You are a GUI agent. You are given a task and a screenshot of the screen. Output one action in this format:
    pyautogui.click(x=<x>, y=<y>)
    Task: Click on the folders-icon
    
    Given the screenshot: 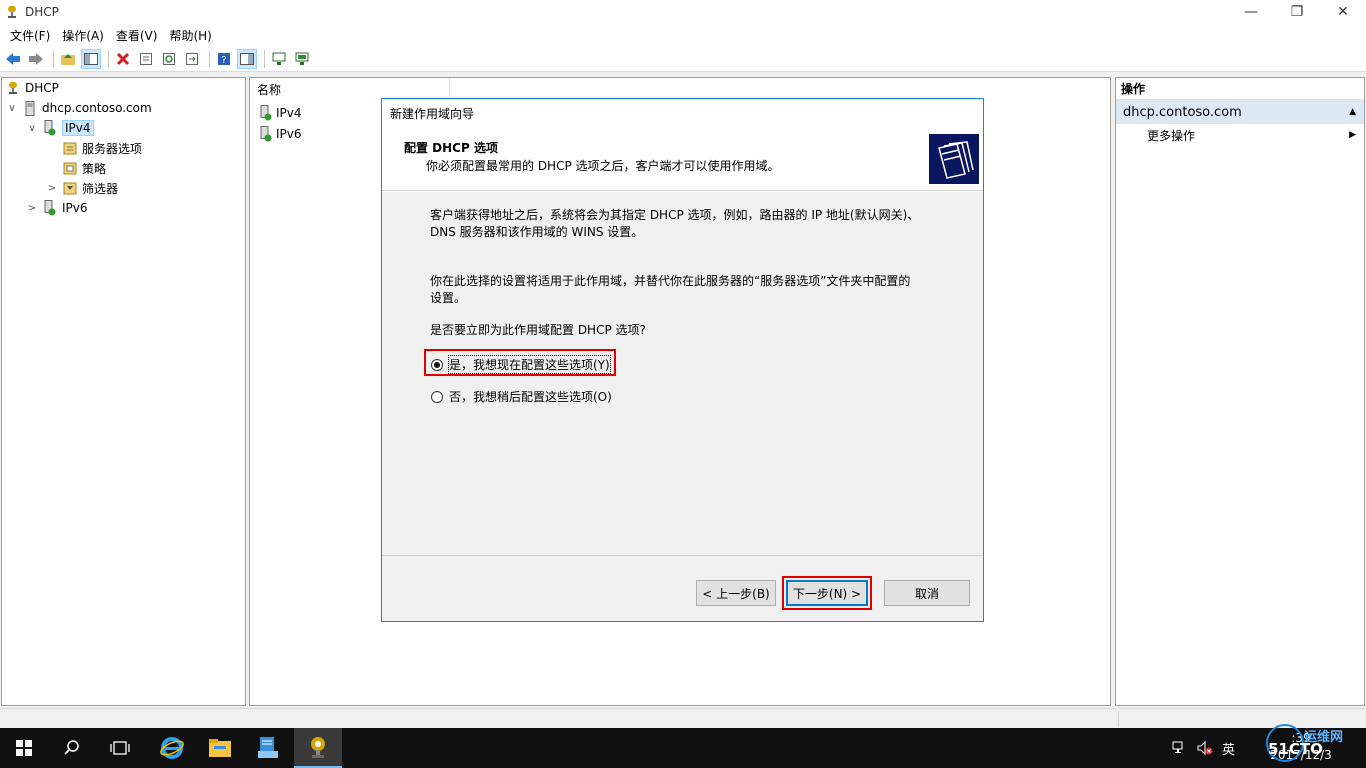 What is the action you would take?
    pyautogui.click(x=954, y=159)
    